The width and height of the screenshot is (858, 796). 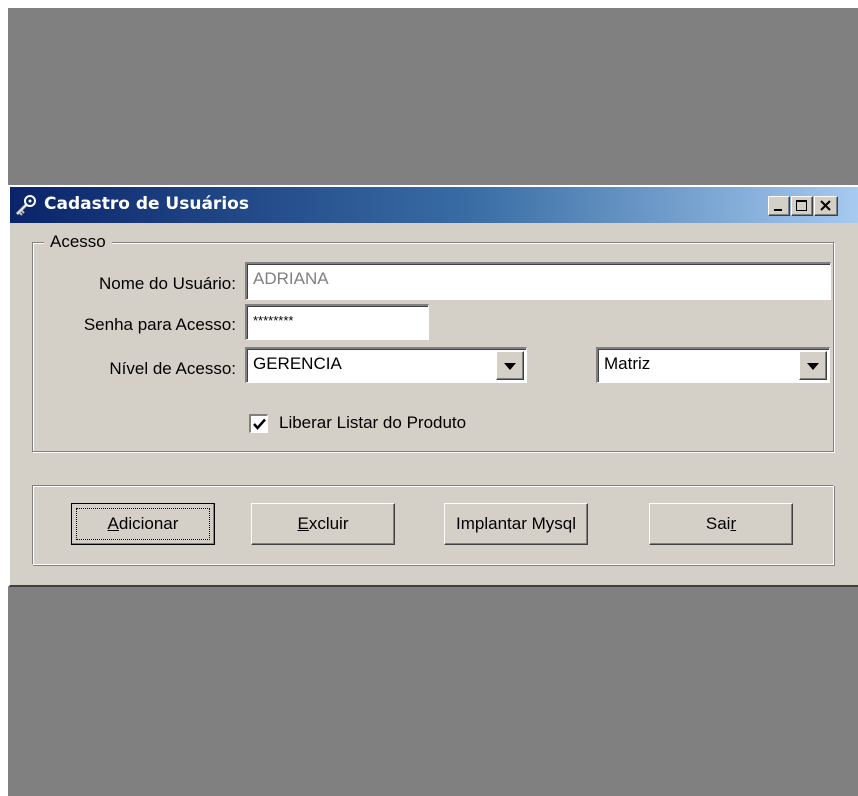 I want to click on deploy-mysql-button-label: Implantar Mysql, so click(x=516, y=523).